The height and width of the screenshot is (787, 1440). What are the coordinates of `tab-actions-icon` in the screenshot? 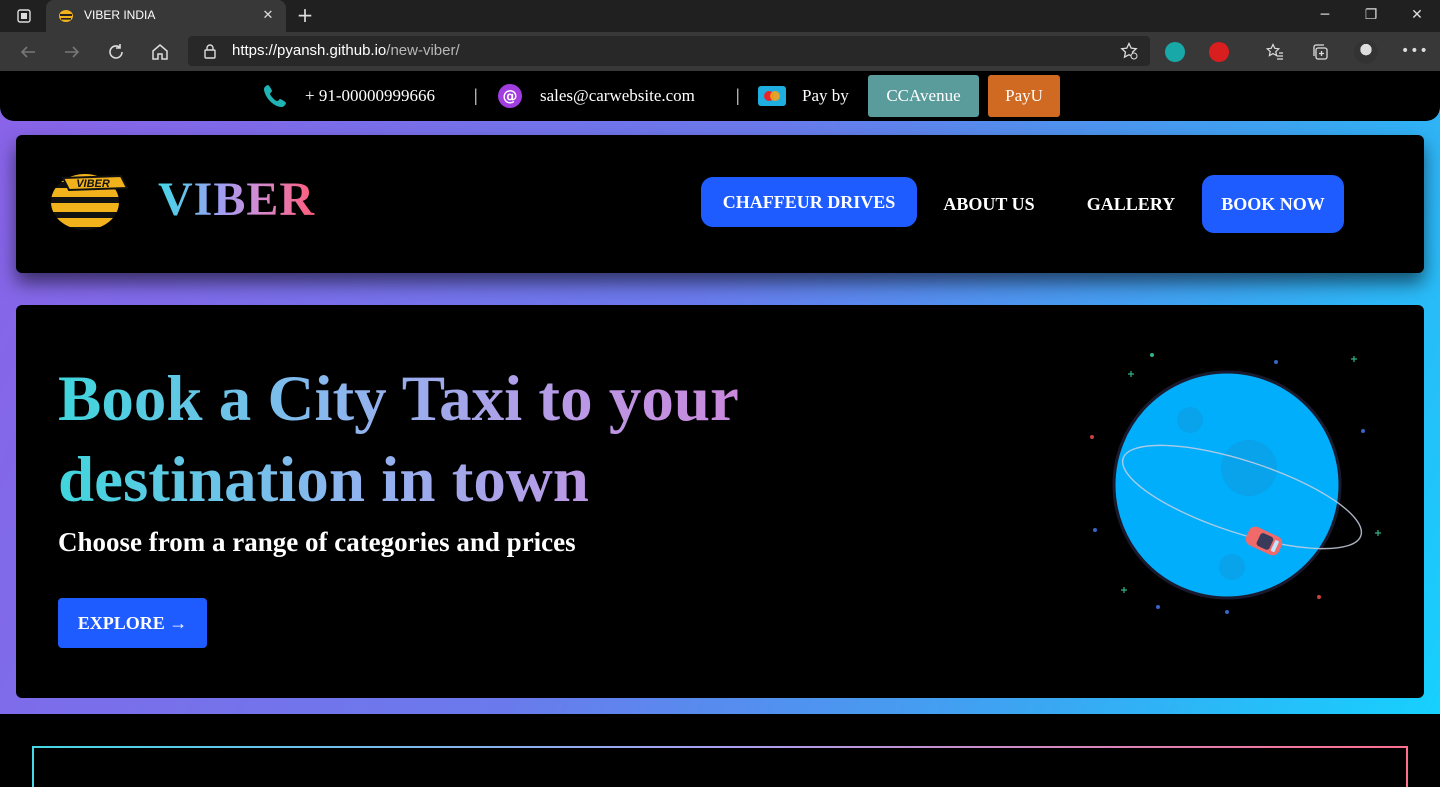 It's located at (24, 16).